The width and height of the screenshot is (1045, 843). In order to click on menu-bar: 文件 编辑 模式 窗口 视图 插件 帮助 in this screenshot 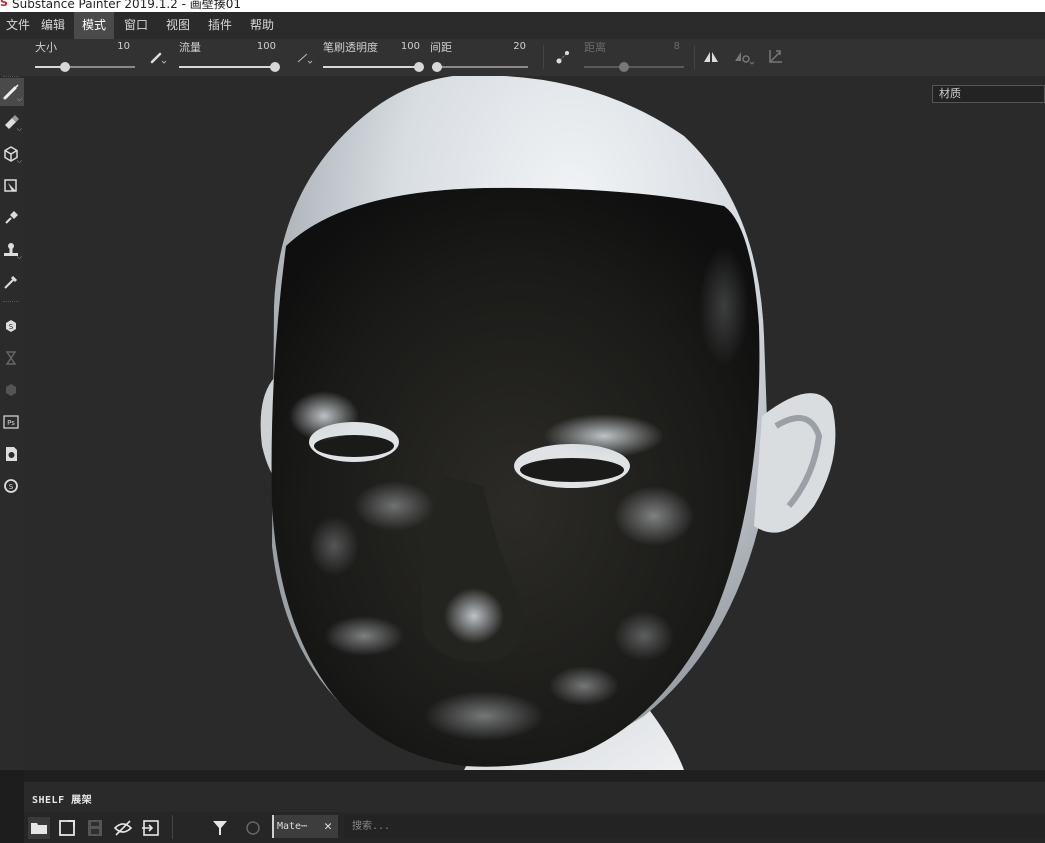, I will do `click(522, 25)`.